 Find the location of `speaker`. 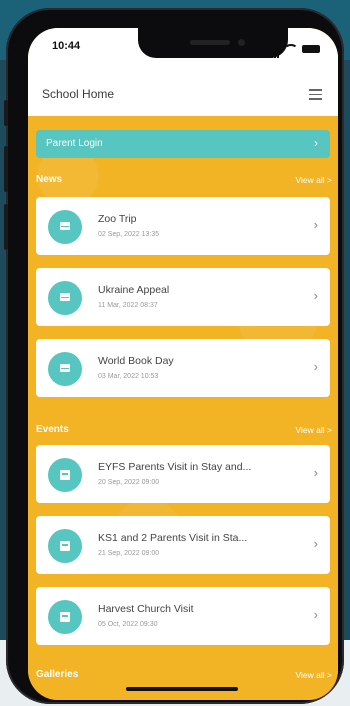

speaker is located at coordinates (210, 42).